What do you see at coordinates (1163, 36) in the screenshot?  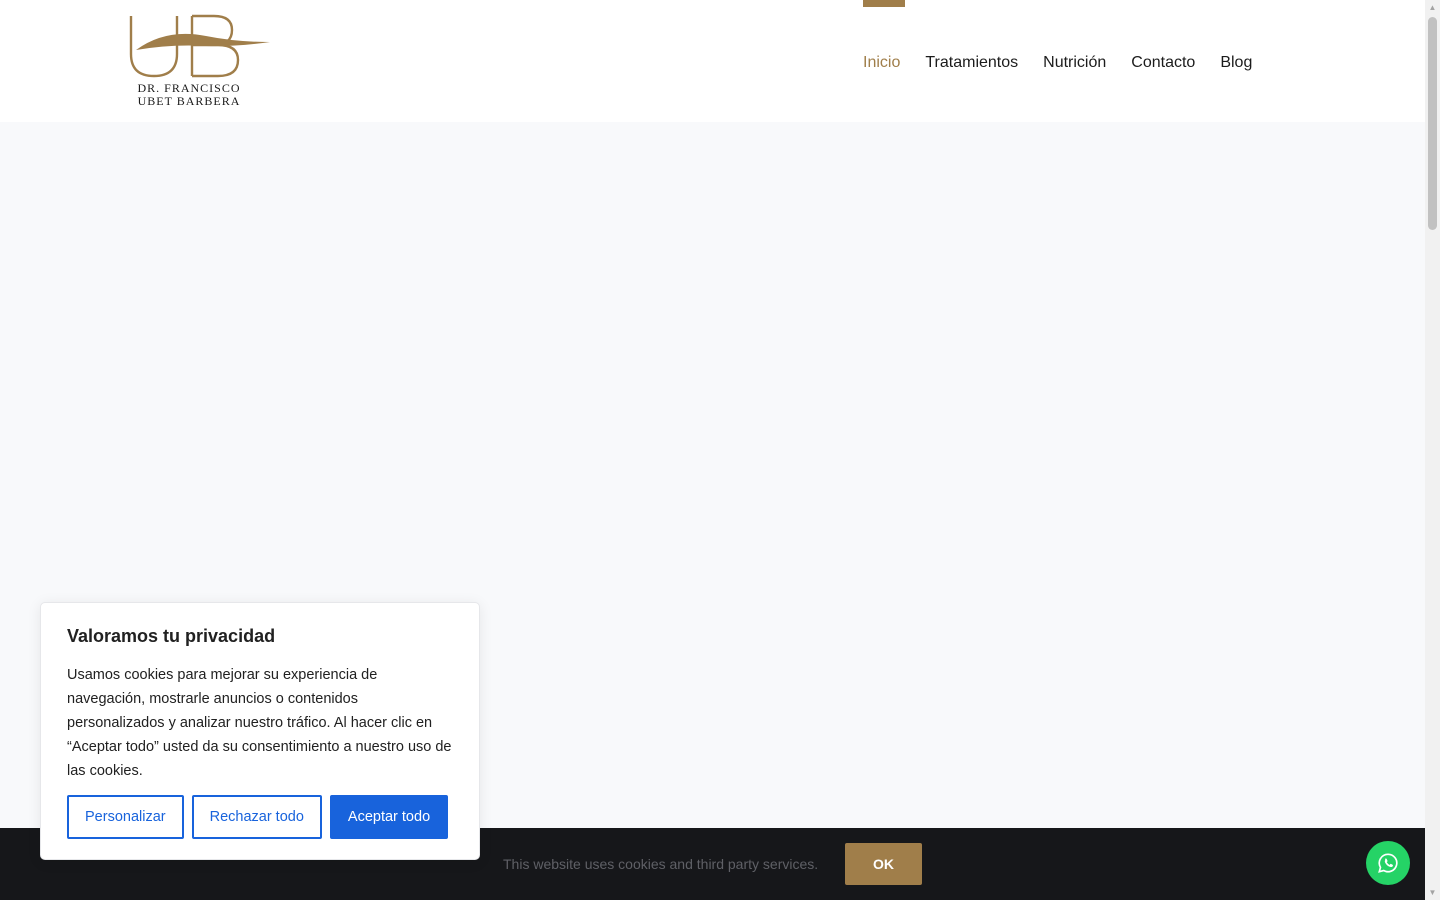 I see `nav-item-contacto: Contacto` at bounding box center [1163, 36].